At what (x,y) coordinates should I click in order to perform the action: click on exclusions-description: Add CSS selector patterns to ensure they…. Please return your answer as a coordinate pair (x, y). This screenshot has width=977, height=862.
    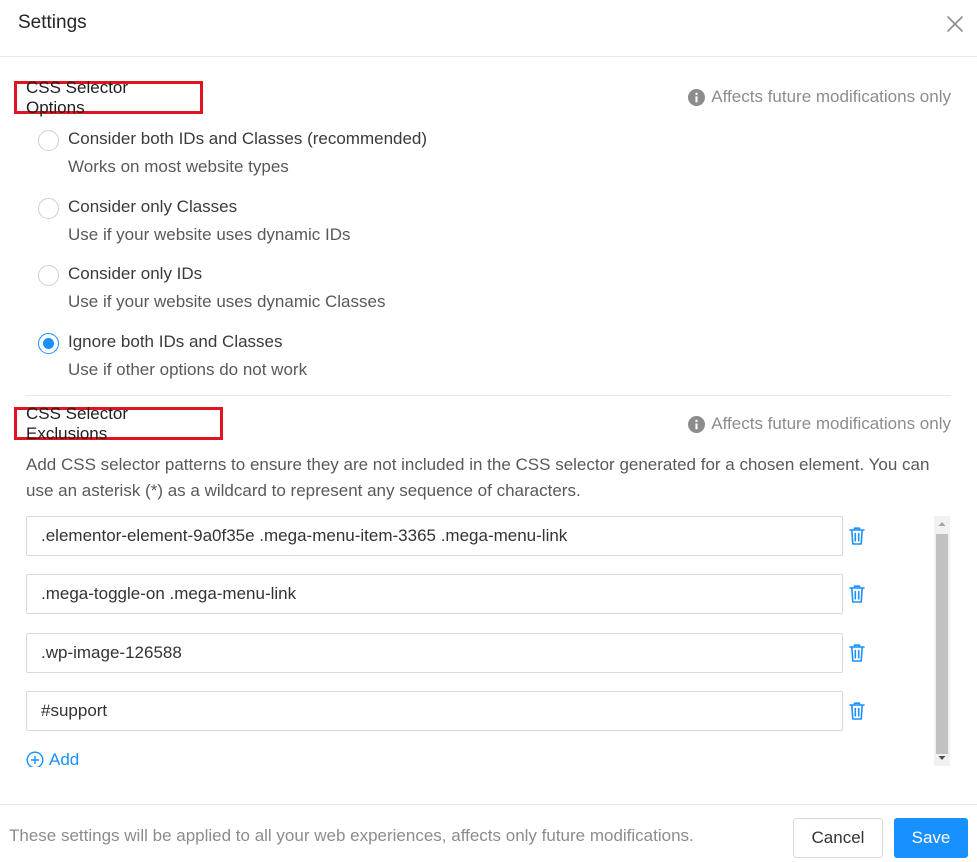
    Looking at the image, I should click on (478, 477).